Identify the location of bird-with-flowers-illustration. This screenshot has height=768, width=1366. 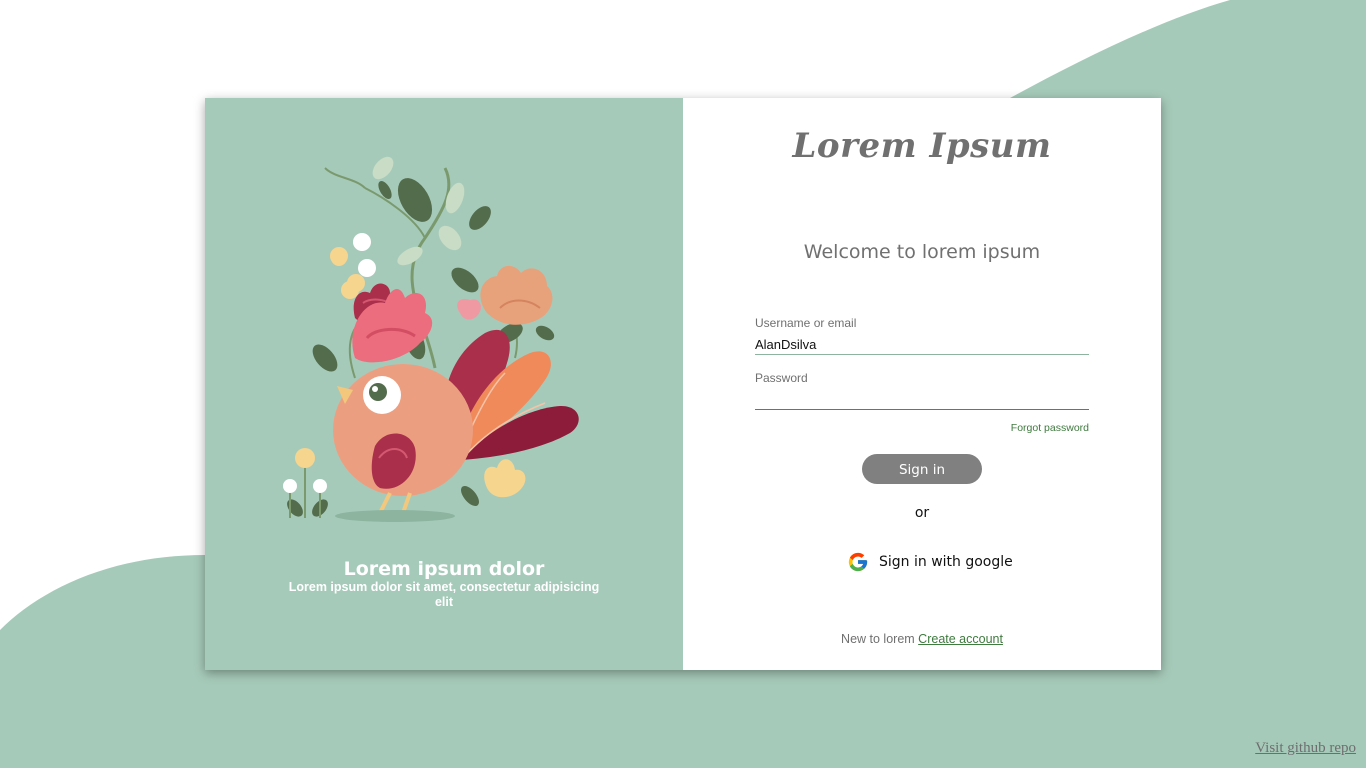
(431, 339).